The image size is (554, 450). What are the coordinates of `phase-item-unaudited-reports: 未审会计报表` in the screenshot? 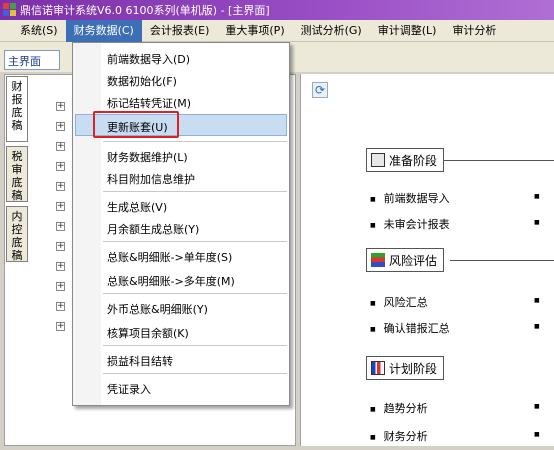 It's located at (410, 224).